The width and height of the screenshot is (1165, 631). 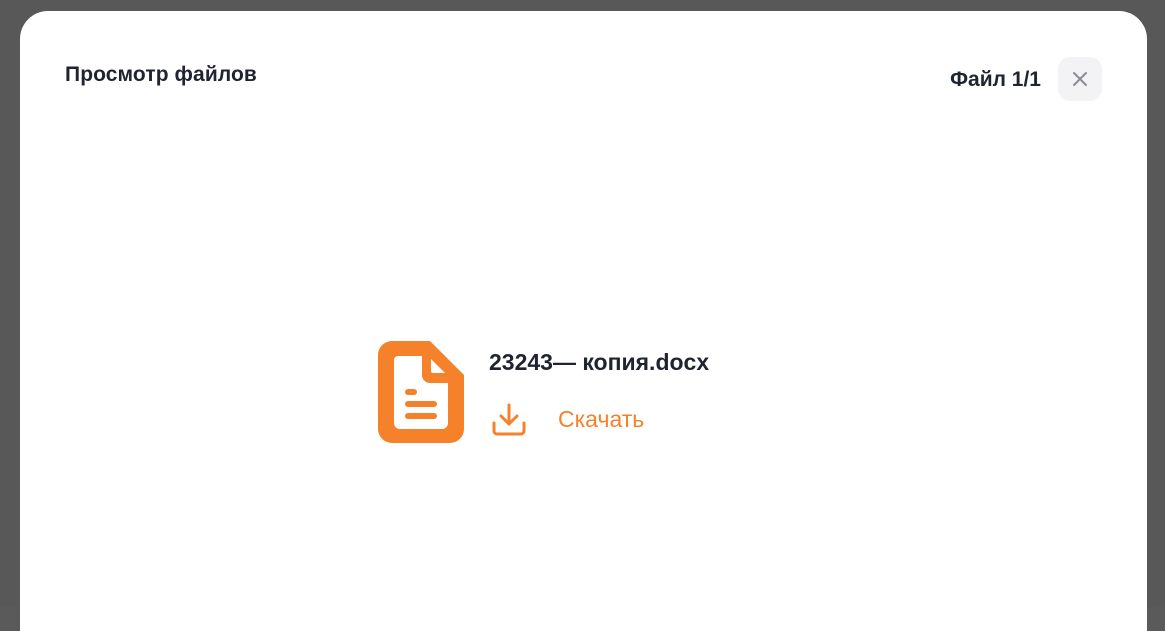 I want to click on download-icon, so click(x=509, y=419).